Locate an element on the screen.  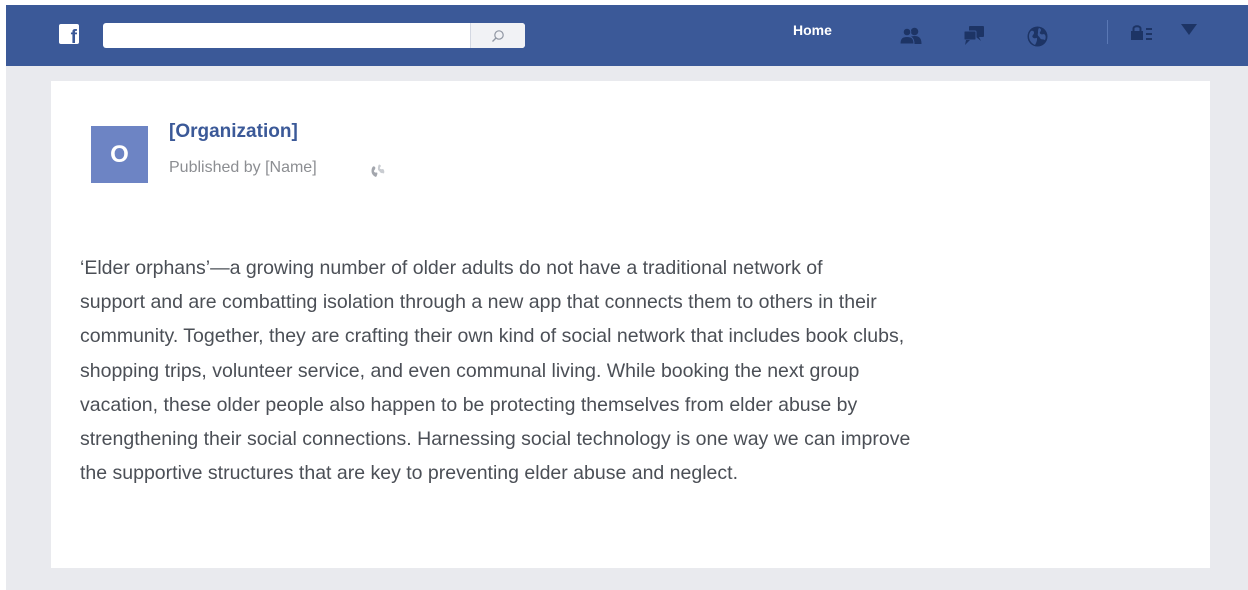
logo-letter: f is located at coordinates (73, 35).